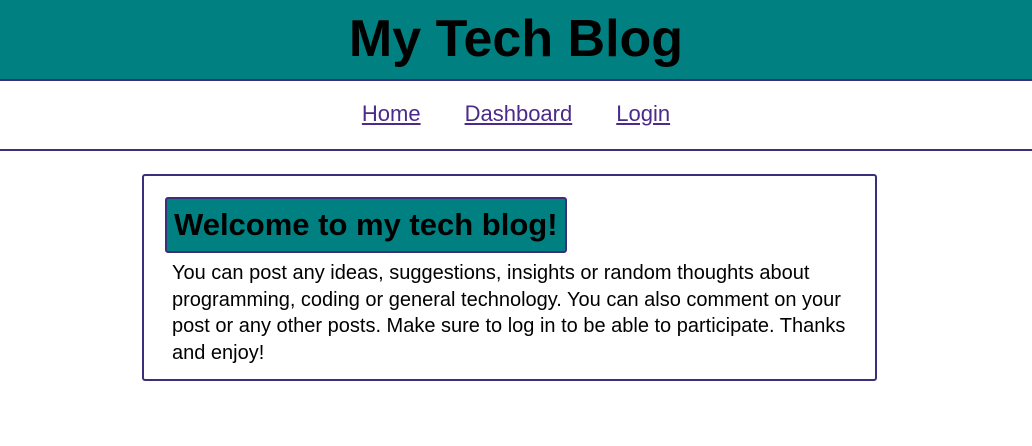  Describe the element at coordinates (519, 114) in the screenshot. I see `nav-link-dashboard: Dashboard` at that location.